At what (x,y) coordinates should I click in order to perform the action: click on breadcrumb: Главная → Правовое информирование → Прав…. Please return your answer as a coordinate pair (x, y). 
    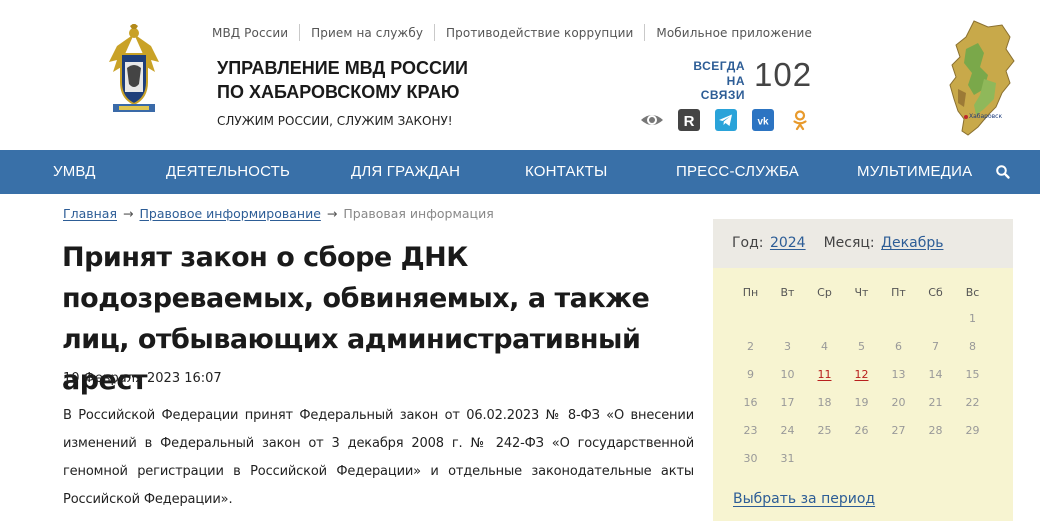
    Looking at the image, I should click on (278, 213).